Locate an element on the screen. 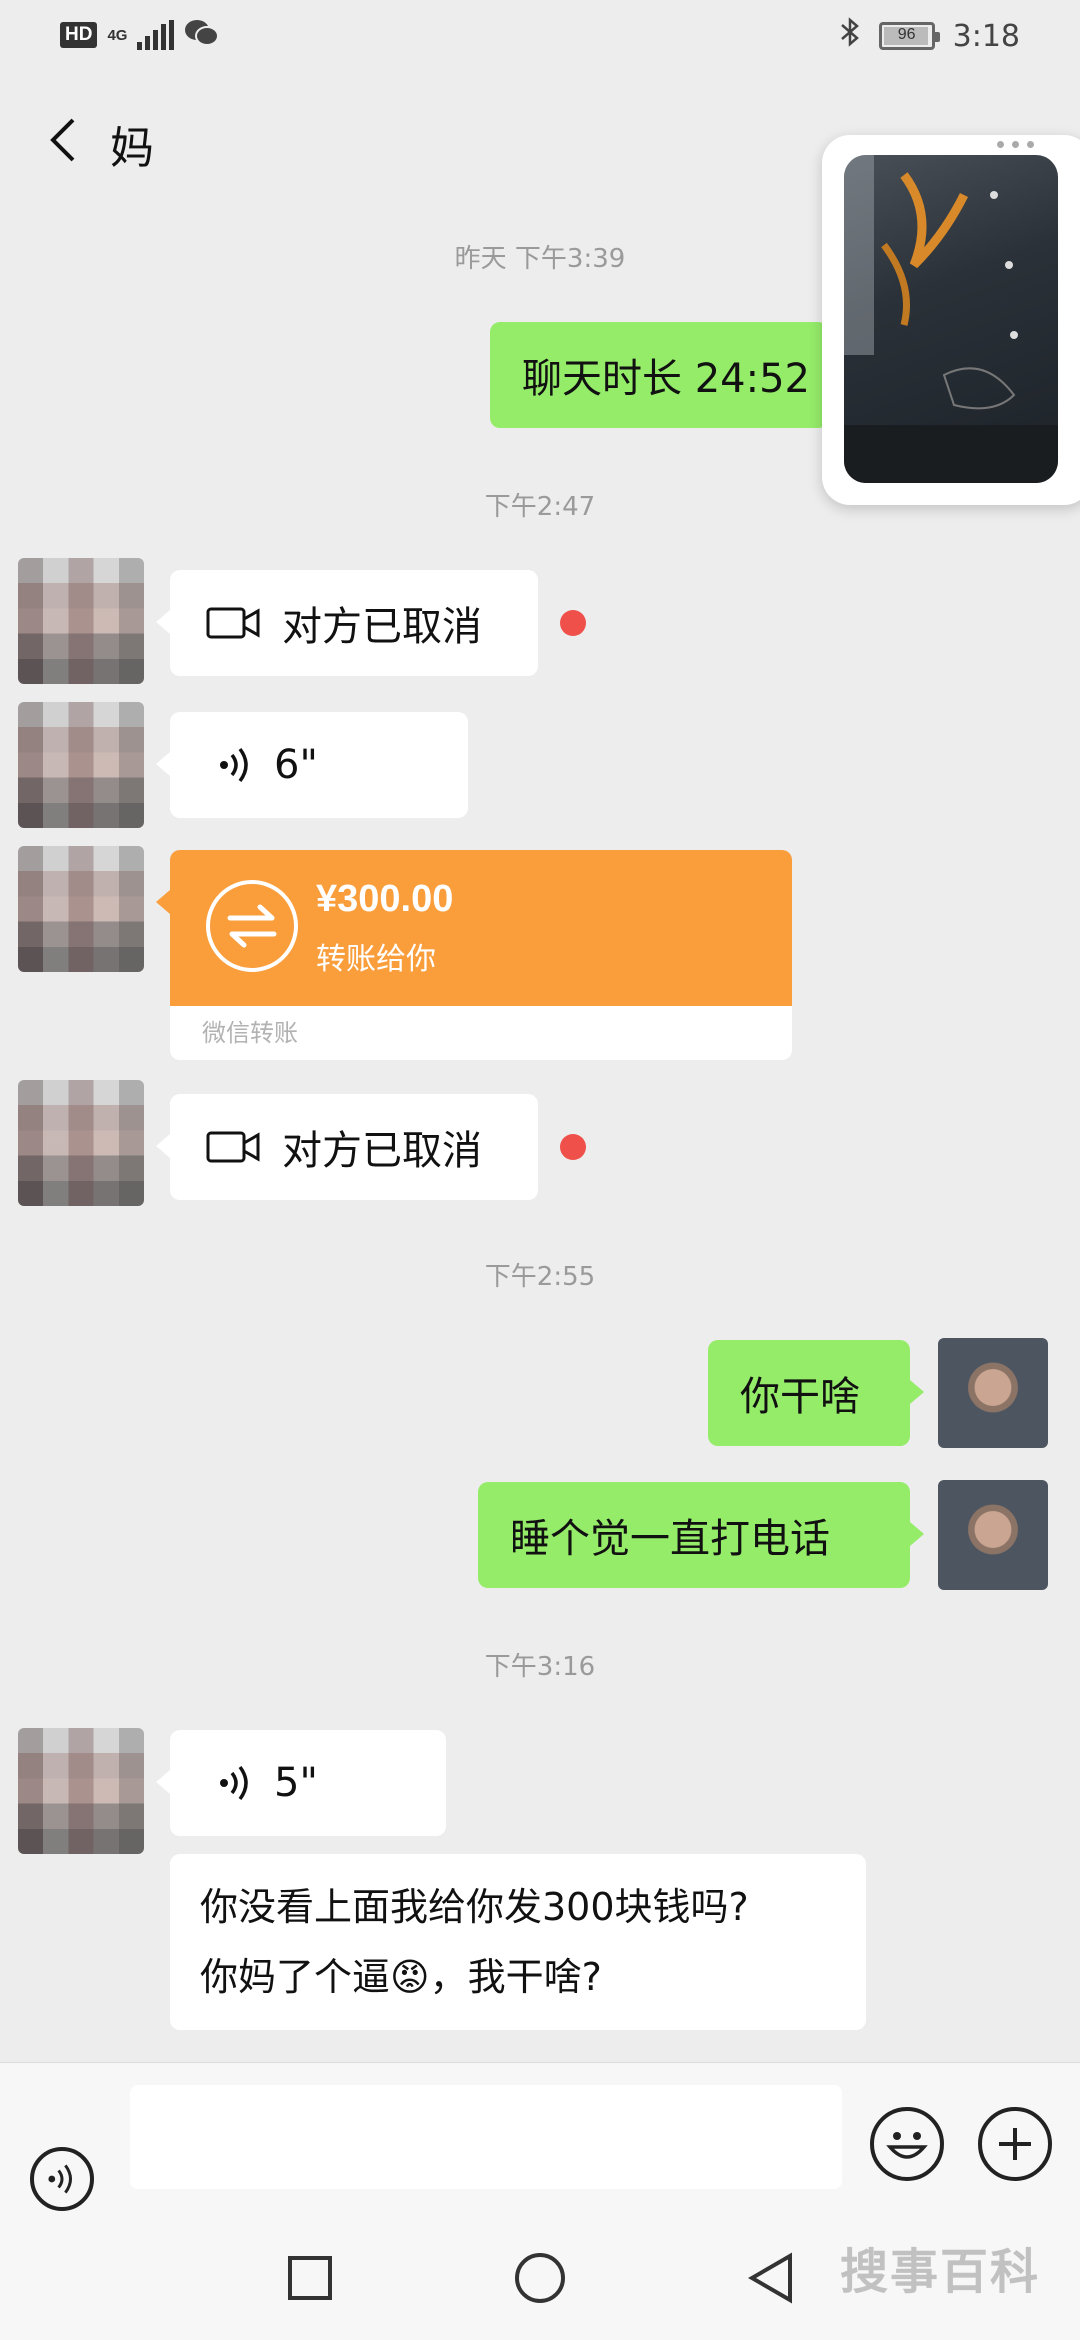  video-preview is located at coordinates (951, 319).